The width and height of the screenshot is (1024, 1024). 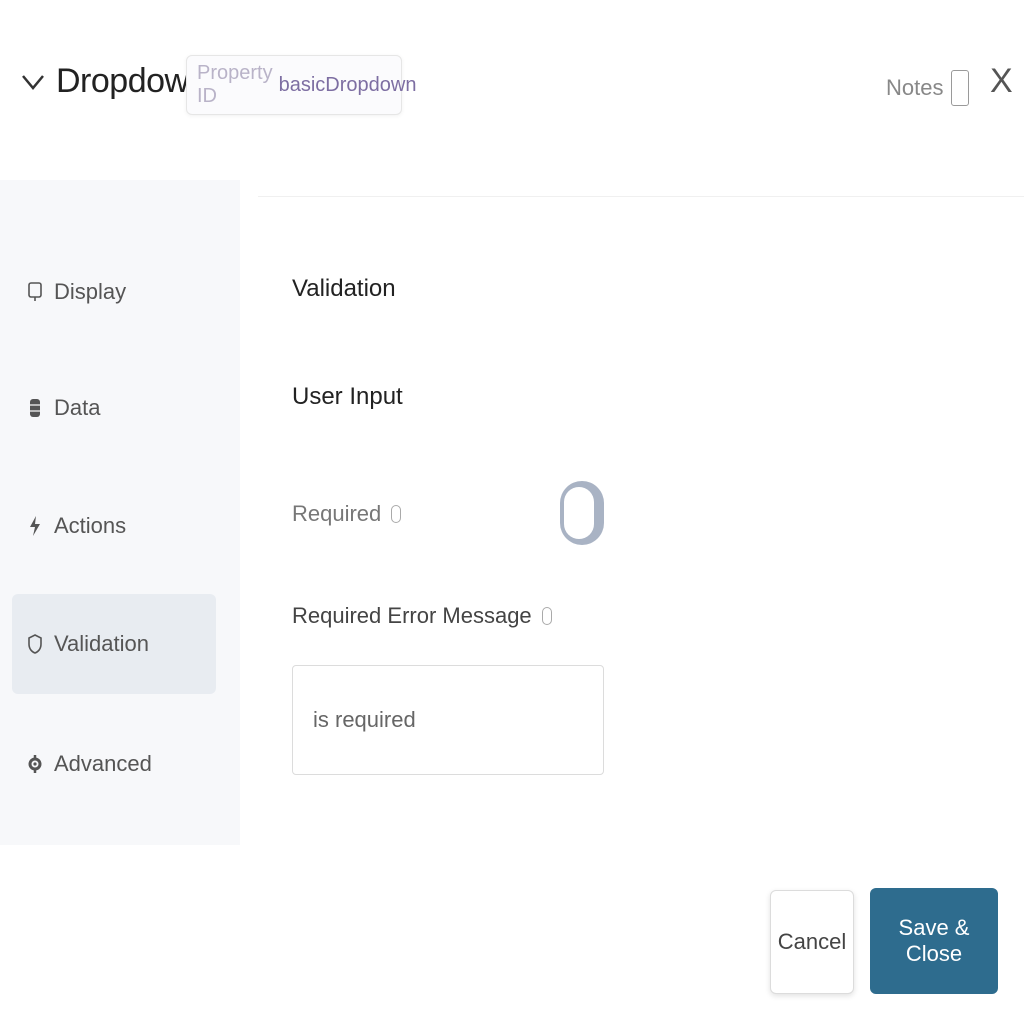 I want to click on sidebar-item-actions: Actions, so click(x=114, y=526).